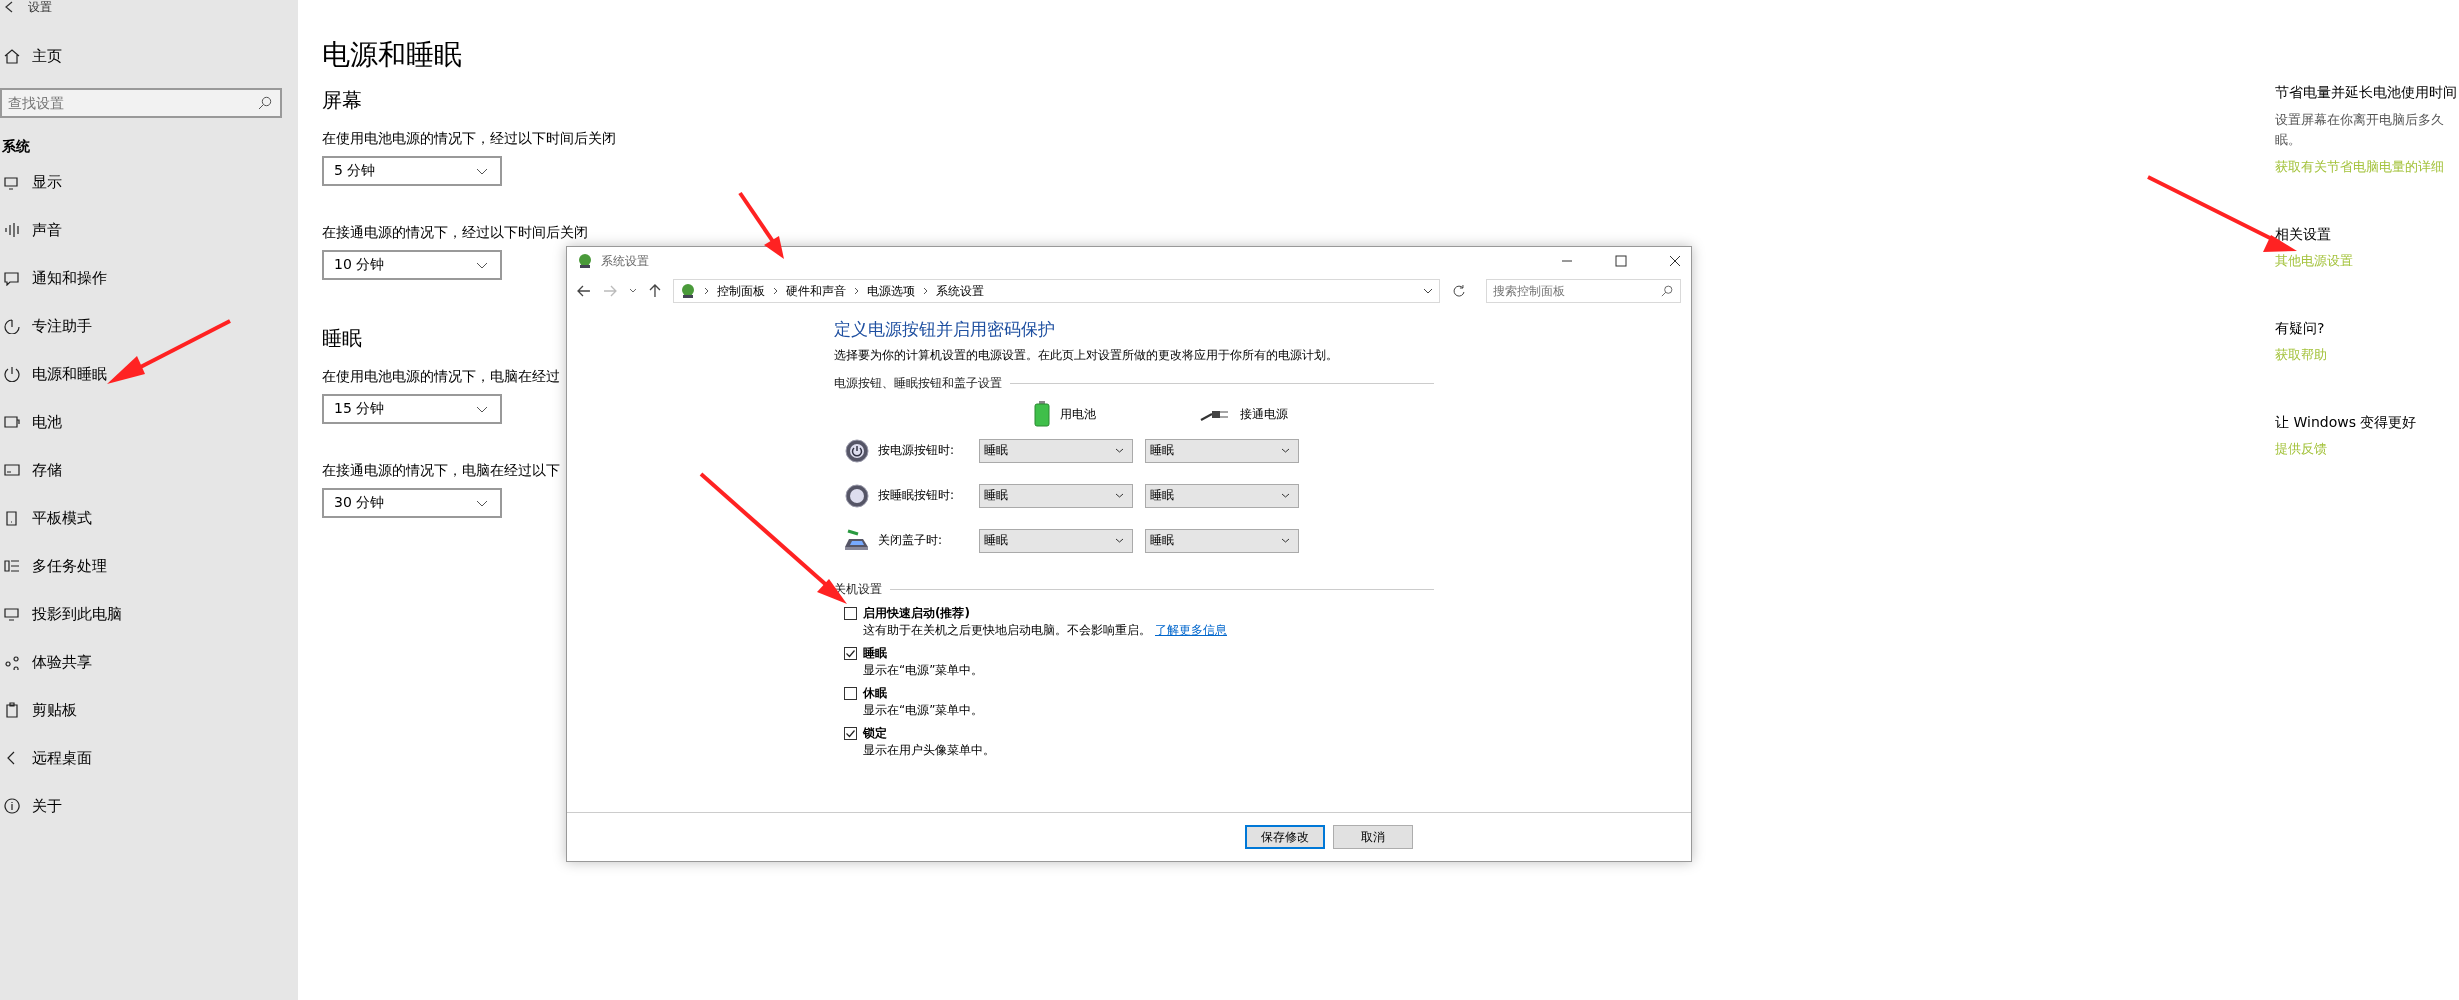  I want to click on nav-item: 关于, so click(47, 806).